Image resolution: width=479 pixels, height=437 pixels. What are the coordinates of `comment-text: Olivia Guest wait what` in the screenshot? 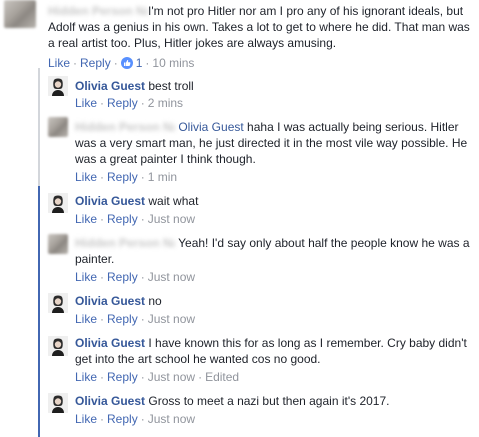 It's located at (275, 201).